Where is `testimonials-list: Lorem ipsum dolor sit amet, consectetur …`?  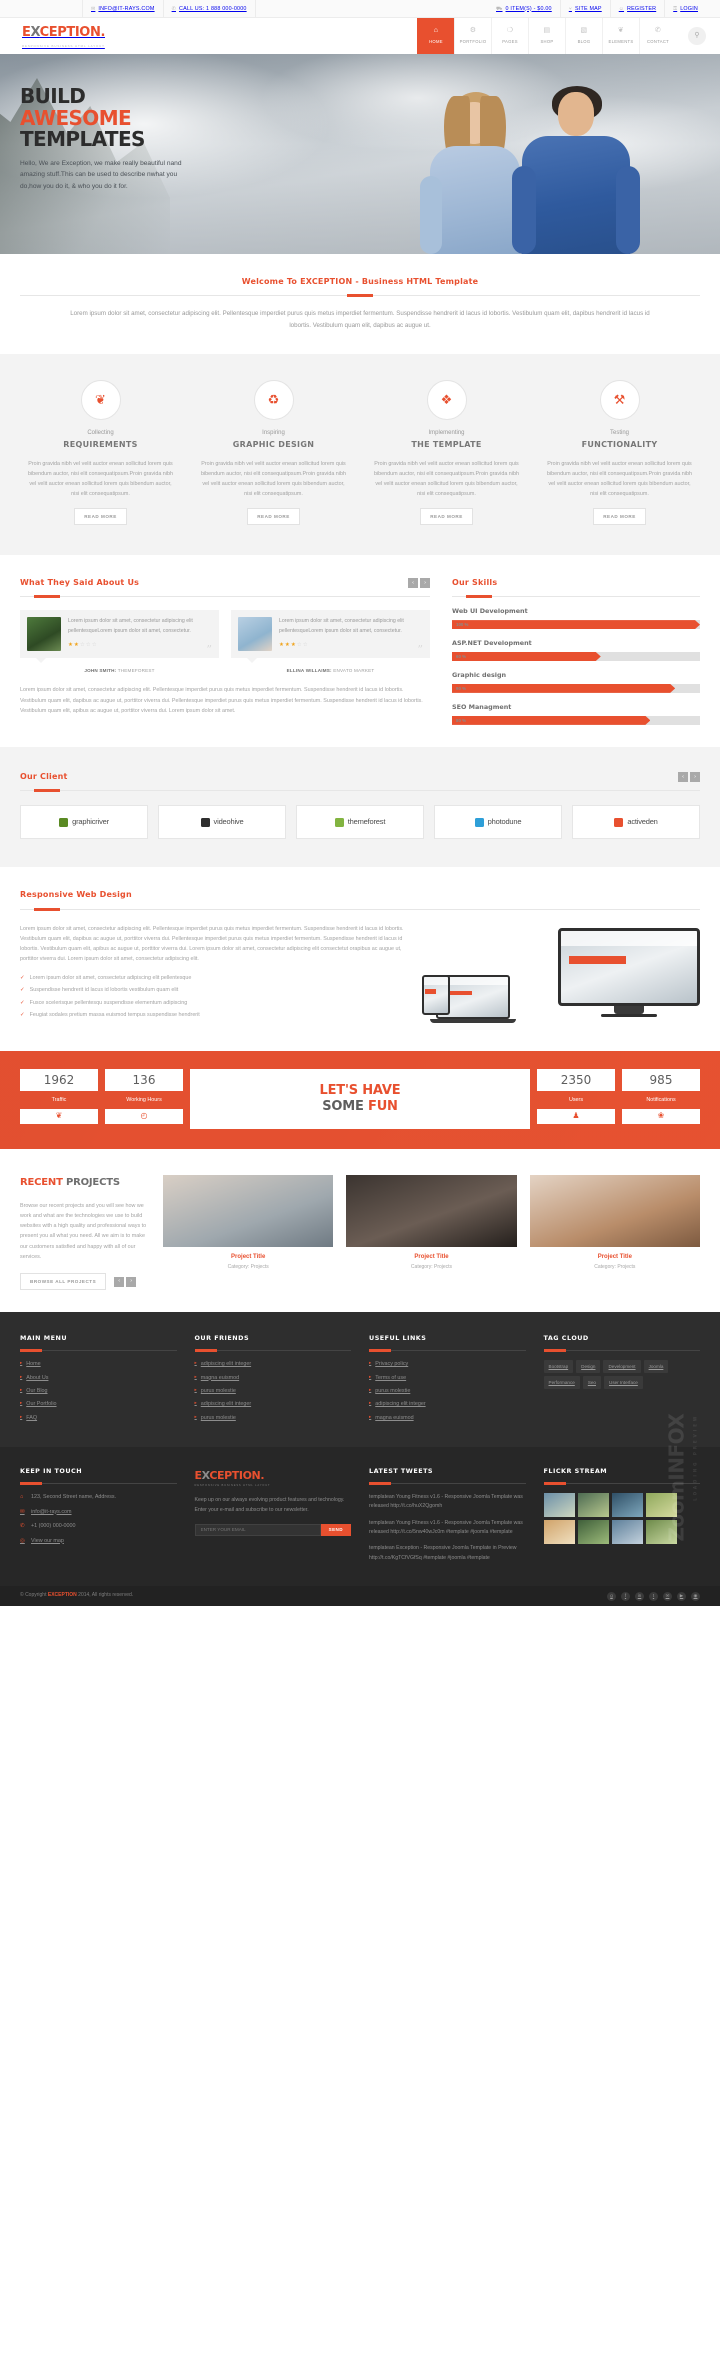 testimonials-list: Lorem ipsum dolor sit amet, consectetur … is located at coordinates (225, 642).